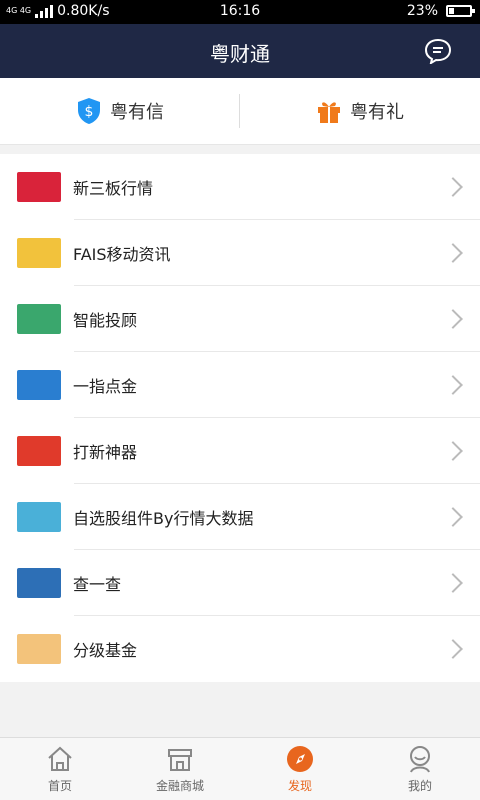  What do you see at coordinates (180, 759) in the screenshot?
I see `store-icon` at bounding box center [180, 759].